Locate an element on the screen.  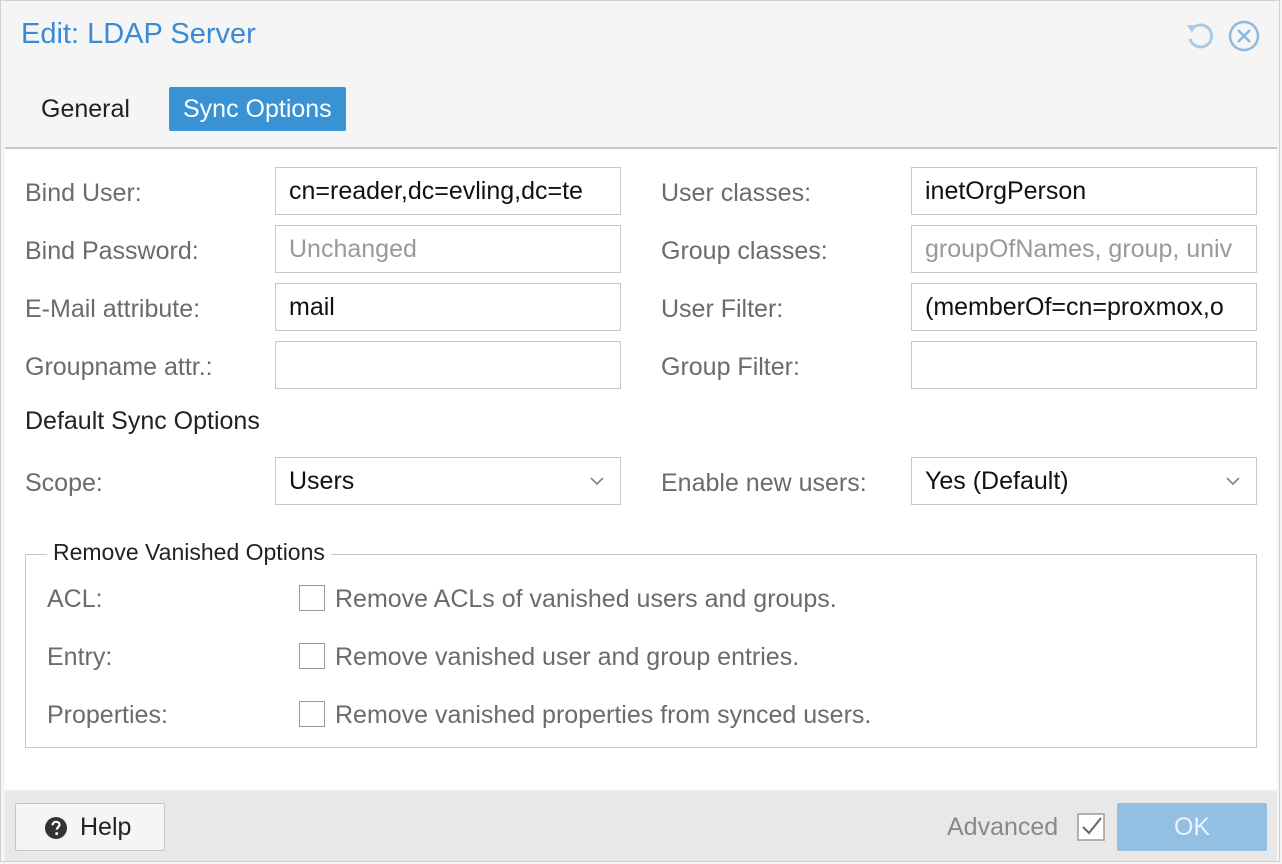
bind-user-field: cn=reader,dc=evling,dc=te is located at coordinates (448, 191).